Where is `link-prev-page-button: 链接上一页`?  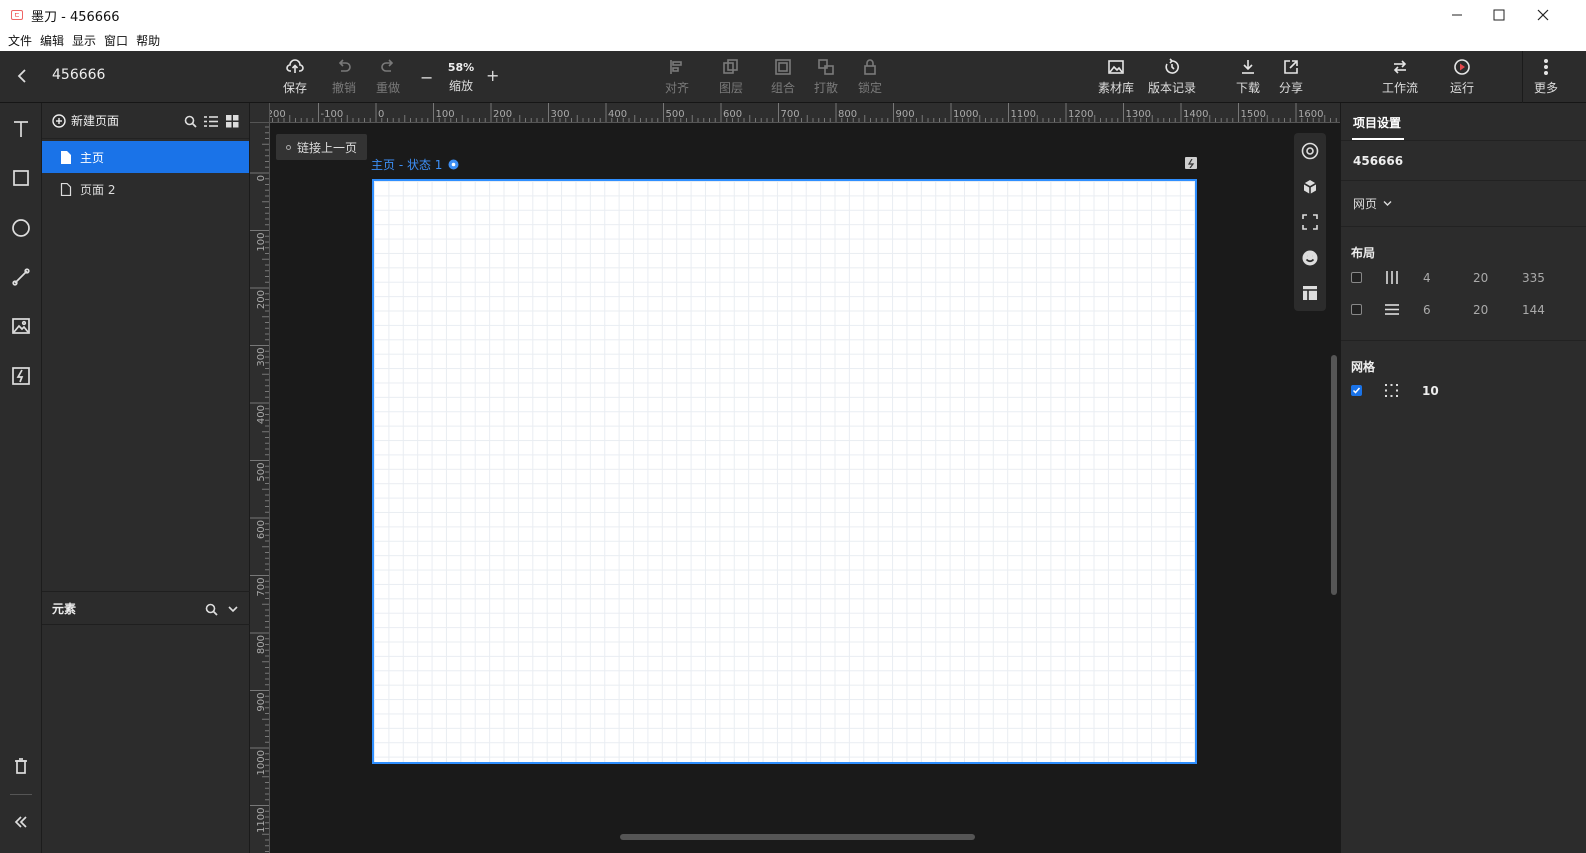
link-prev-page-button: 链接上一页 is located at coordinates (322, 147).